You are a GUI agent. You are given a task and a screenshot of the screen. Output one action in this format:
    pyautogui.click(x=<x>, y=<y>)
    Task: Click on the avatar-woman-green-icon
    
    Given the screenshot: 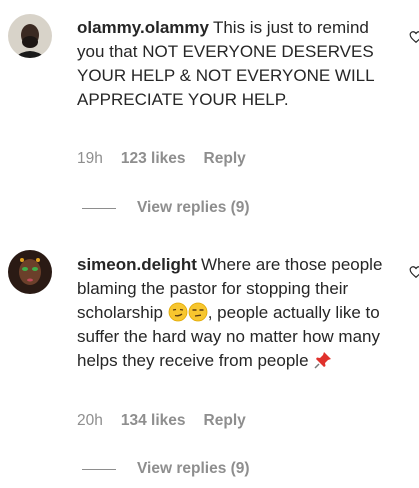 What is the action you would take?
    pyautogui.click(x=30, y=272)
    